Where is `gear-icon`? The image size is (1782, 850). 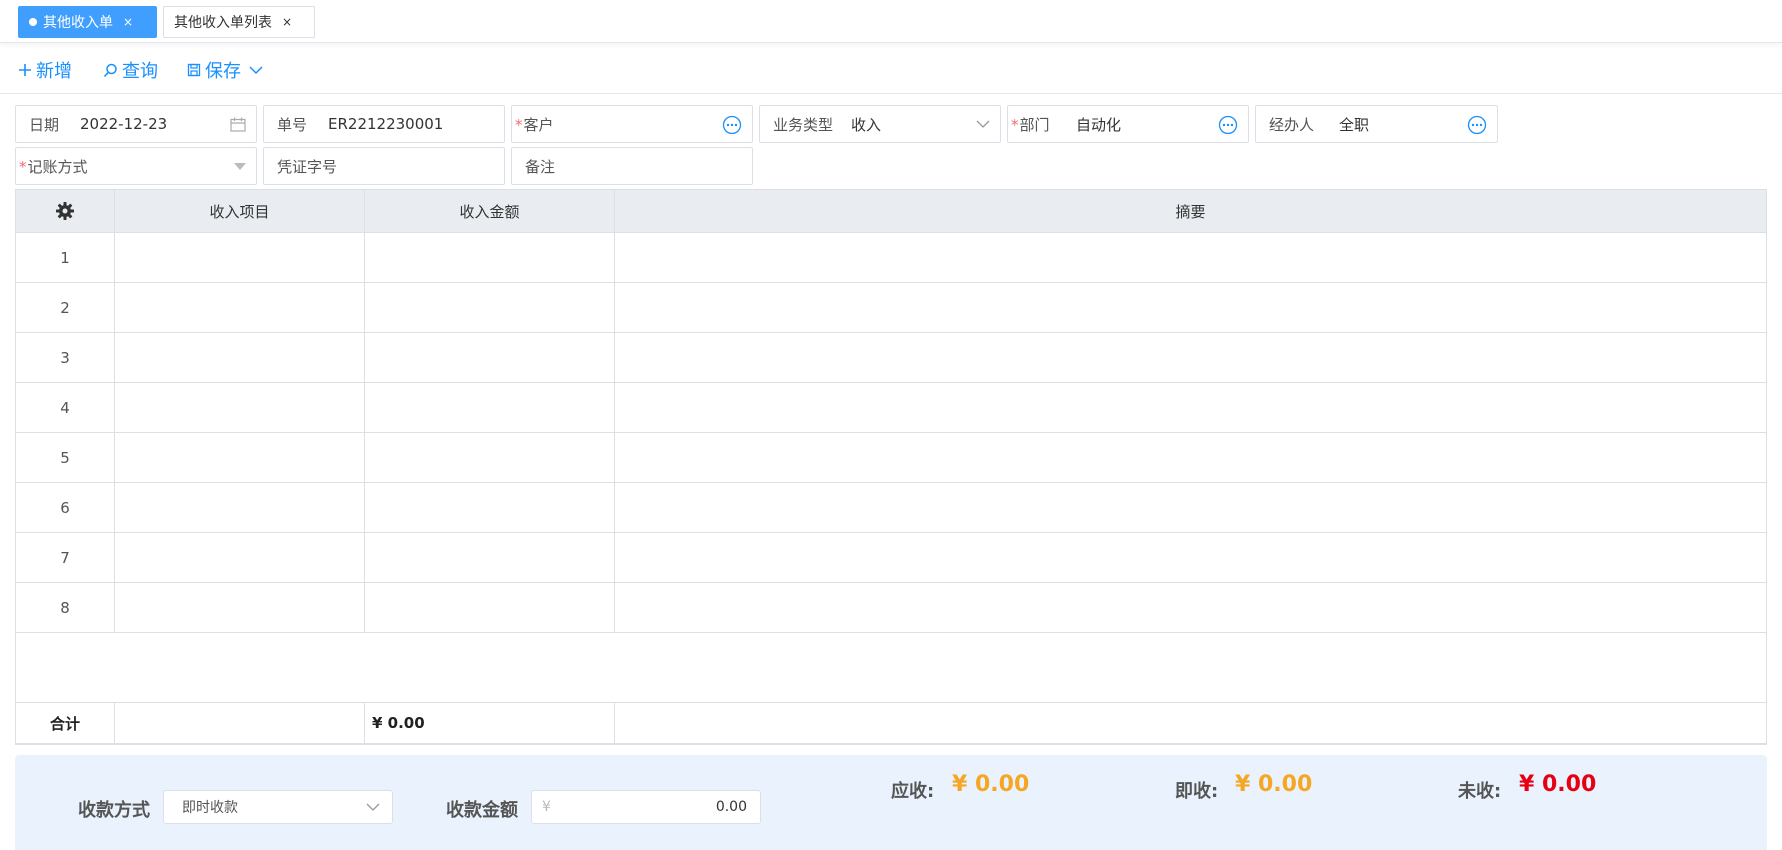
gear-icon is located at coordinates (65, 211).